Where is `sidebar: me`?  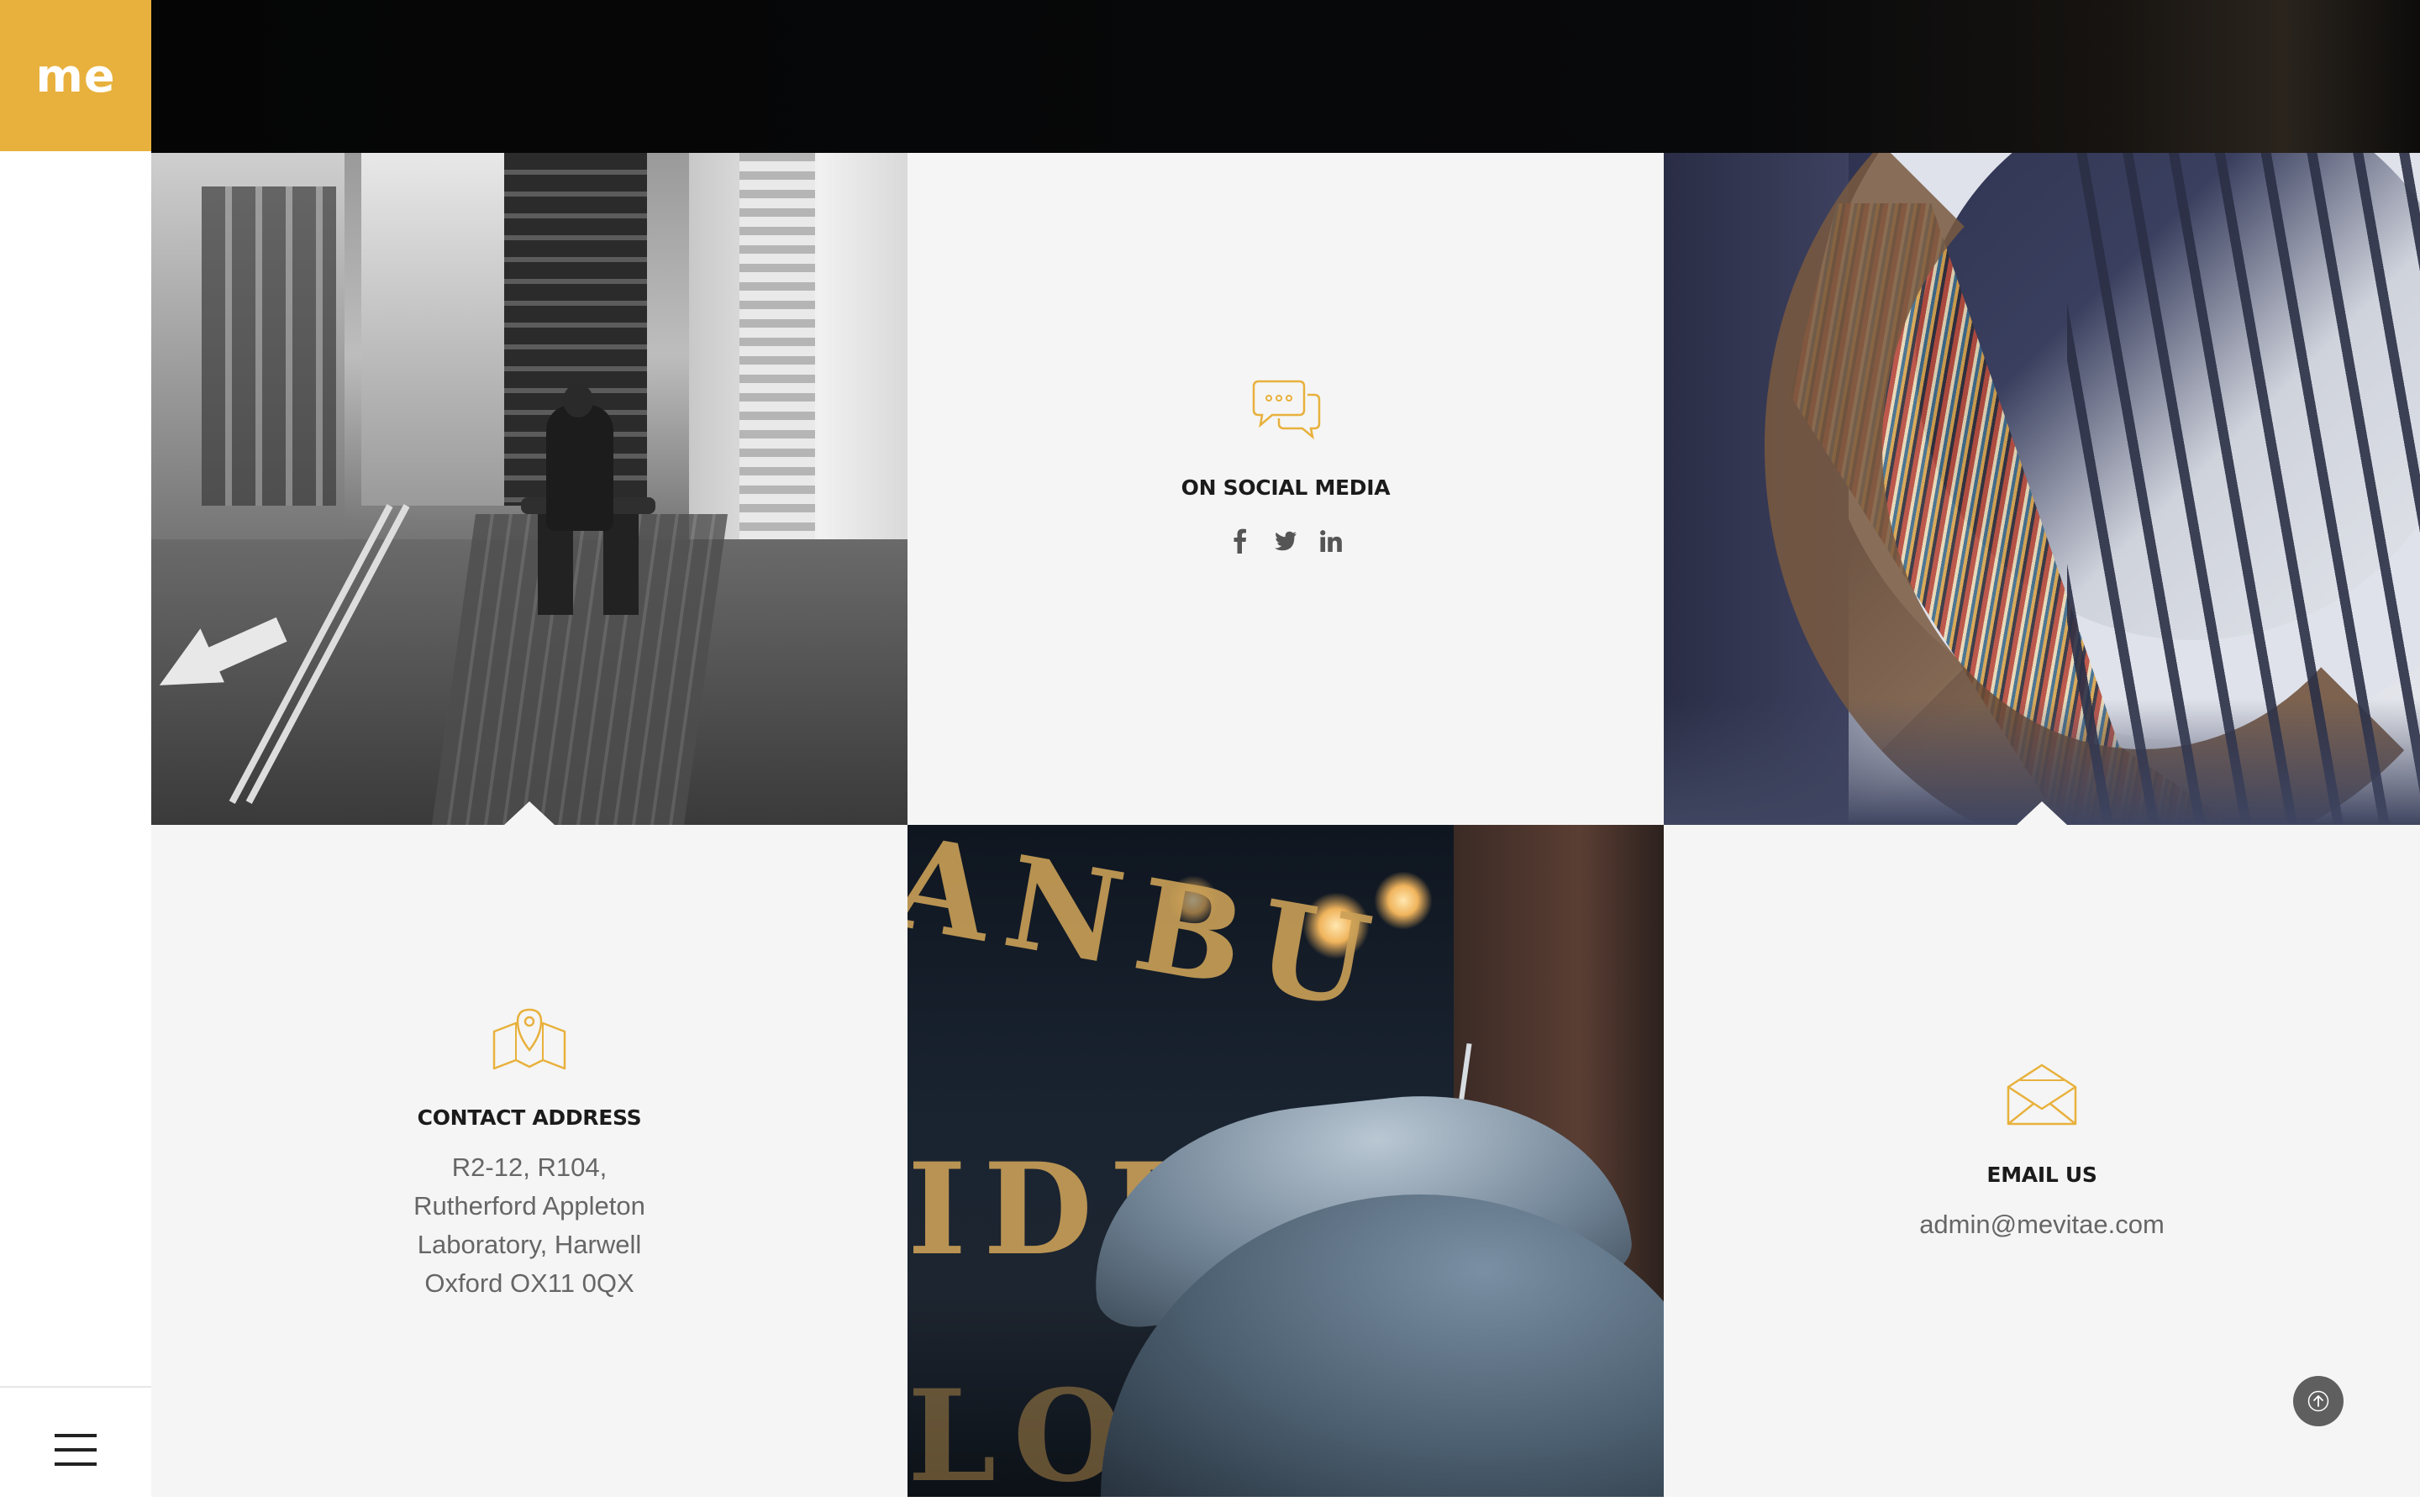
sidebar: me is located at coordinates (75, 756).